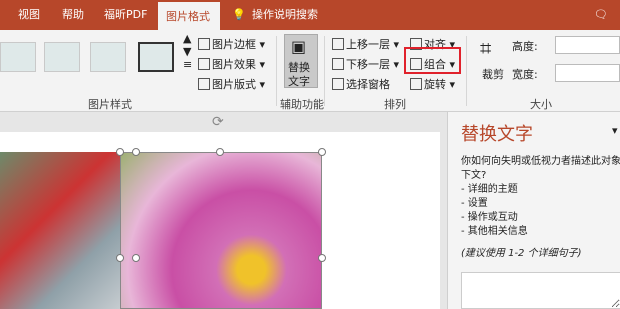 This screenshot has width=620, height=309. What do you see at coordinates (204, 84) in the screenshot?
I see `picture-layout-icon` at bounding box center [204, 84].